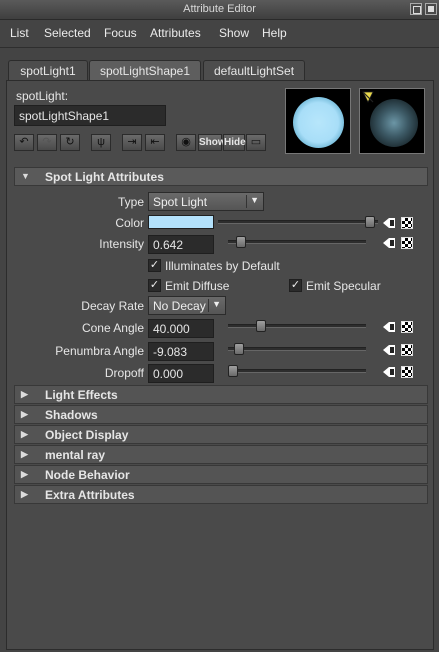  Describe the element at coordinates (75, 455) in the screenshot. I see `section-label: mental ray` at that location.